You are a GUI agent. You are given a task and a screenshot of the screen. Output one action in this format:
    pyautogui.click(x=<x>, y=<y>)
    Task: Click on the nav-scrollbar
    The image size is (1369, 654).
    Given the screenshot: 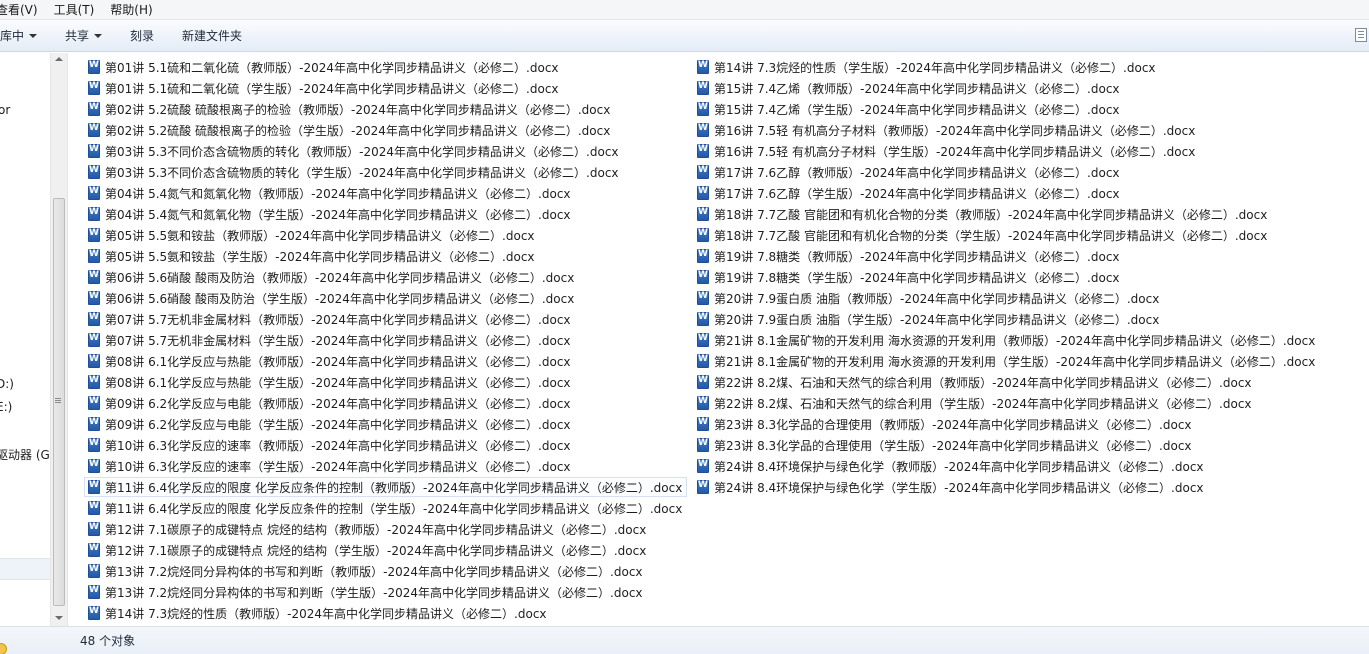 What is the action you would take?
    pyautogui.click(x=58, y=339)
    